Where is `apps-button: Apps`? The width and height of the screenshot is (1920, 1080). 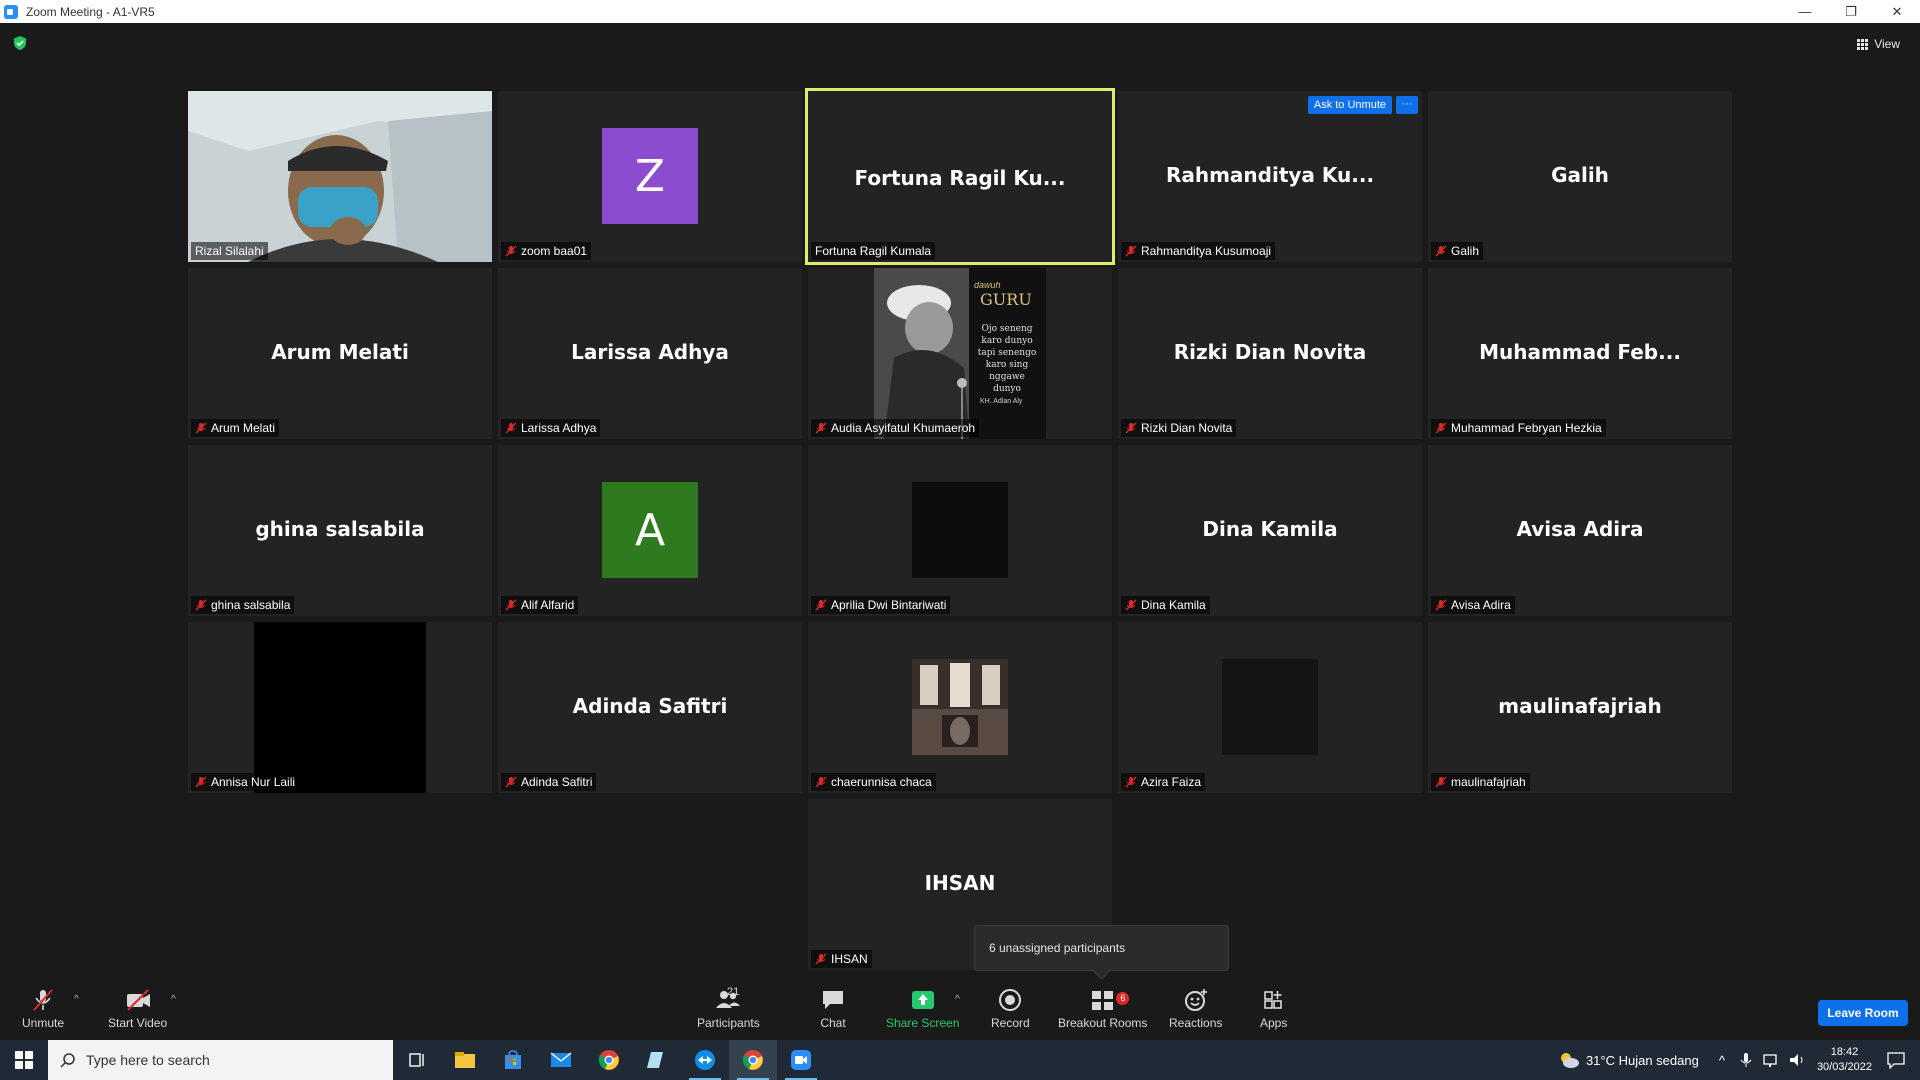
apps-button: Apps is located at coordinates (1273, 1009).